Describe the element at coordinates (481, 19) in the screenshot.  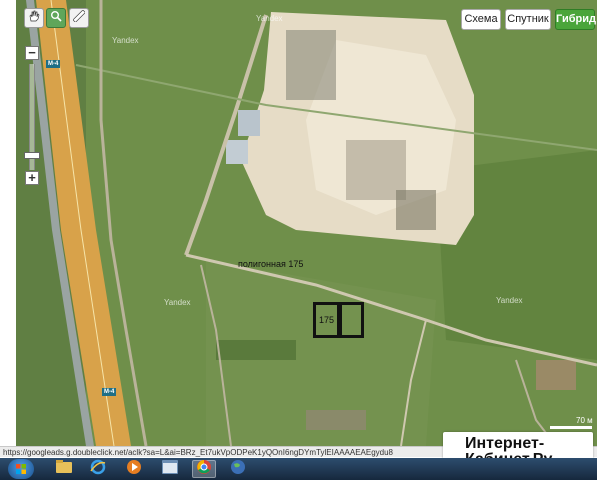
I see `map-type-scheme-button: Схема` at that location.